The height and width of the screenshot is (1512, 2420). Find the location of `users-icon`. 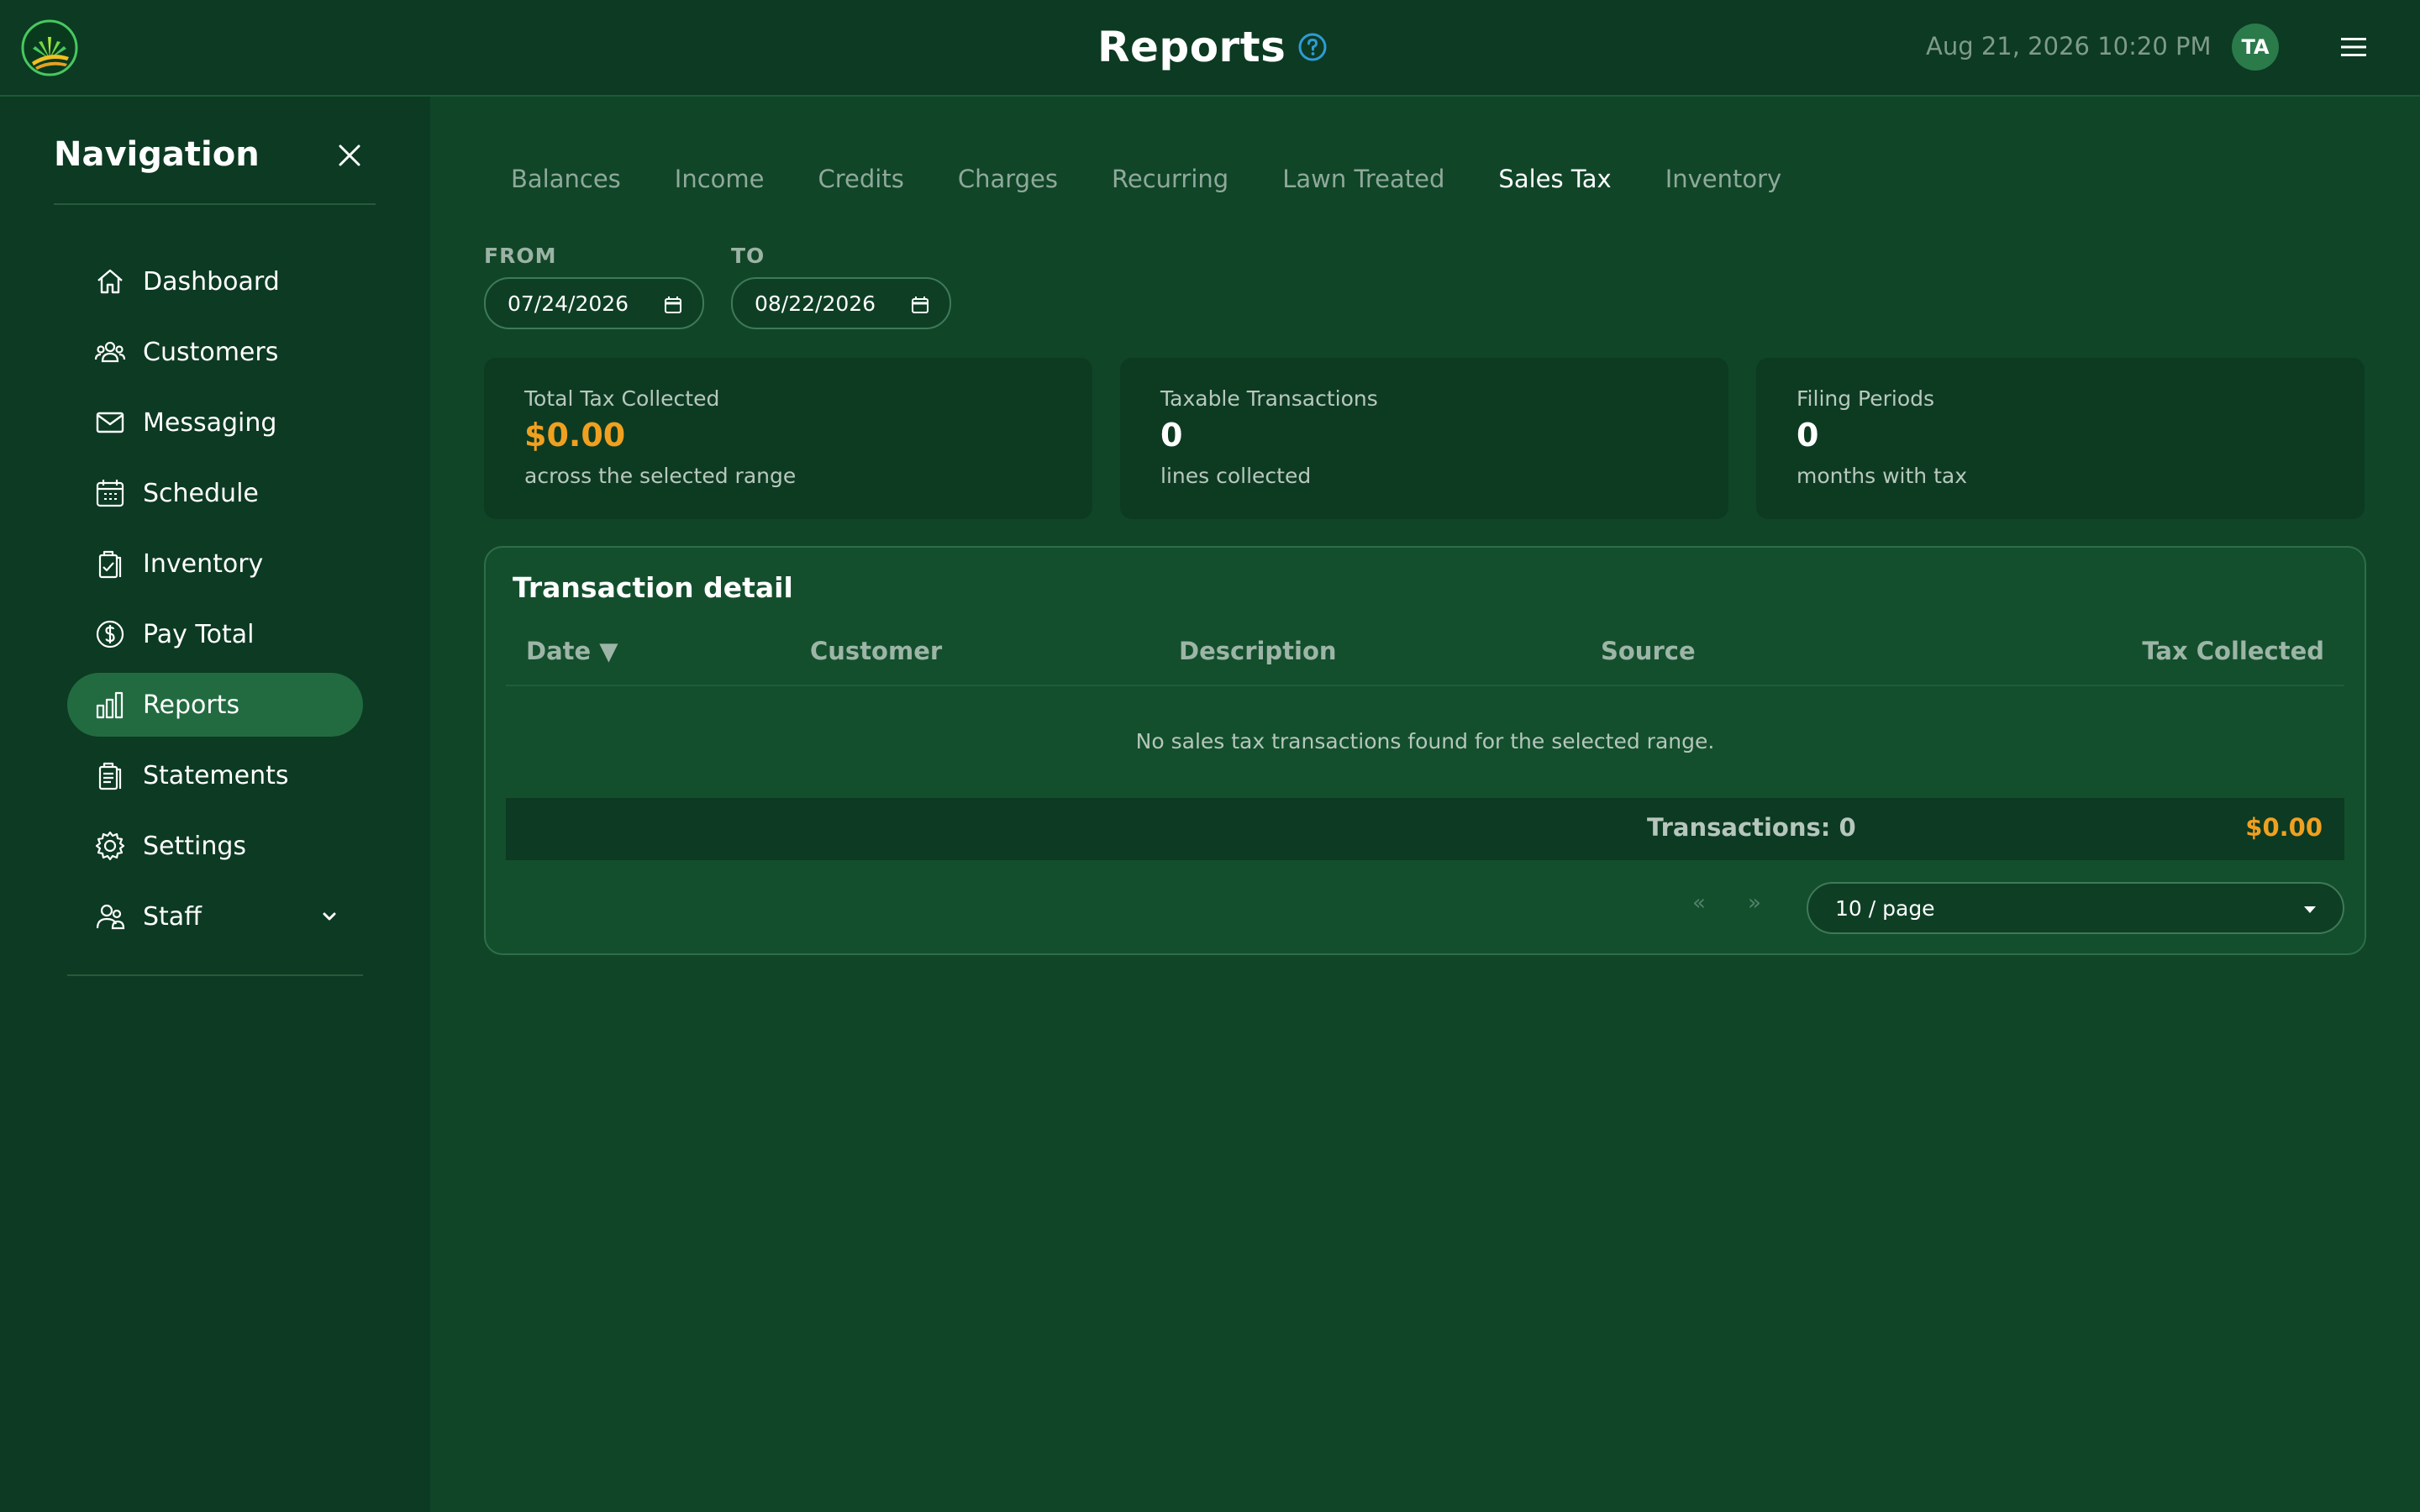

users-icon is located at coordinates (110, 352).